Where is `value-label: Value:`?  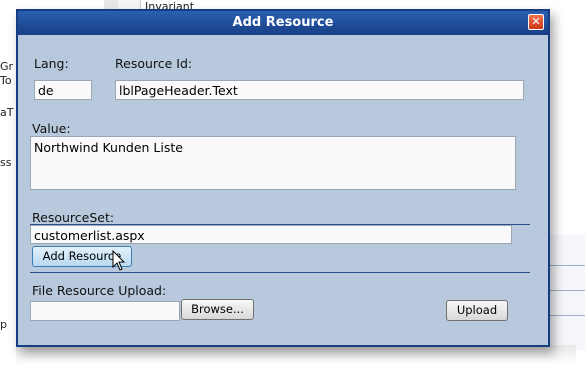 value-label: Value: is located at coordinates (51, 128).